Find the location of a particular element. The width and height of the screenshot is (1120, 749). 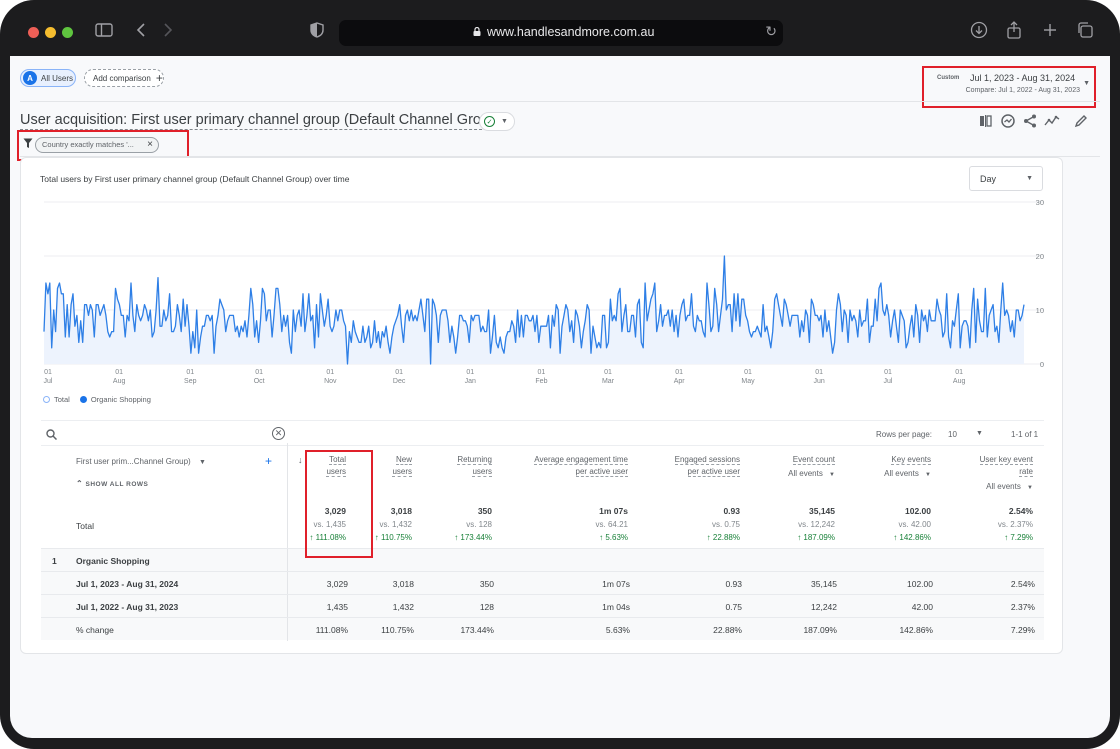

close-window-button is located at coordinates (33, 32).